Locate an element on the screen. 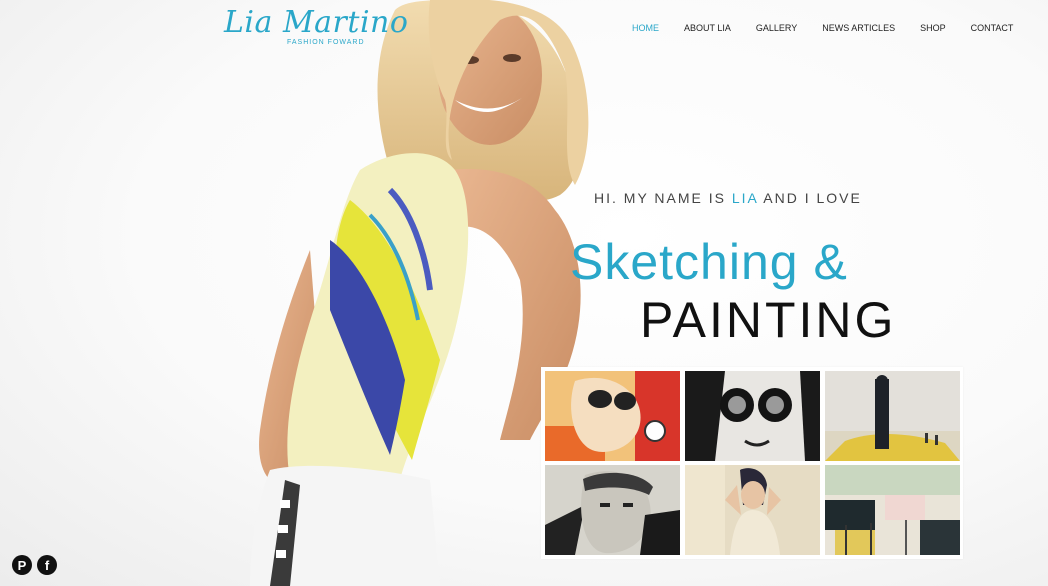  social-links: P f is located at coordinates (37, 565).